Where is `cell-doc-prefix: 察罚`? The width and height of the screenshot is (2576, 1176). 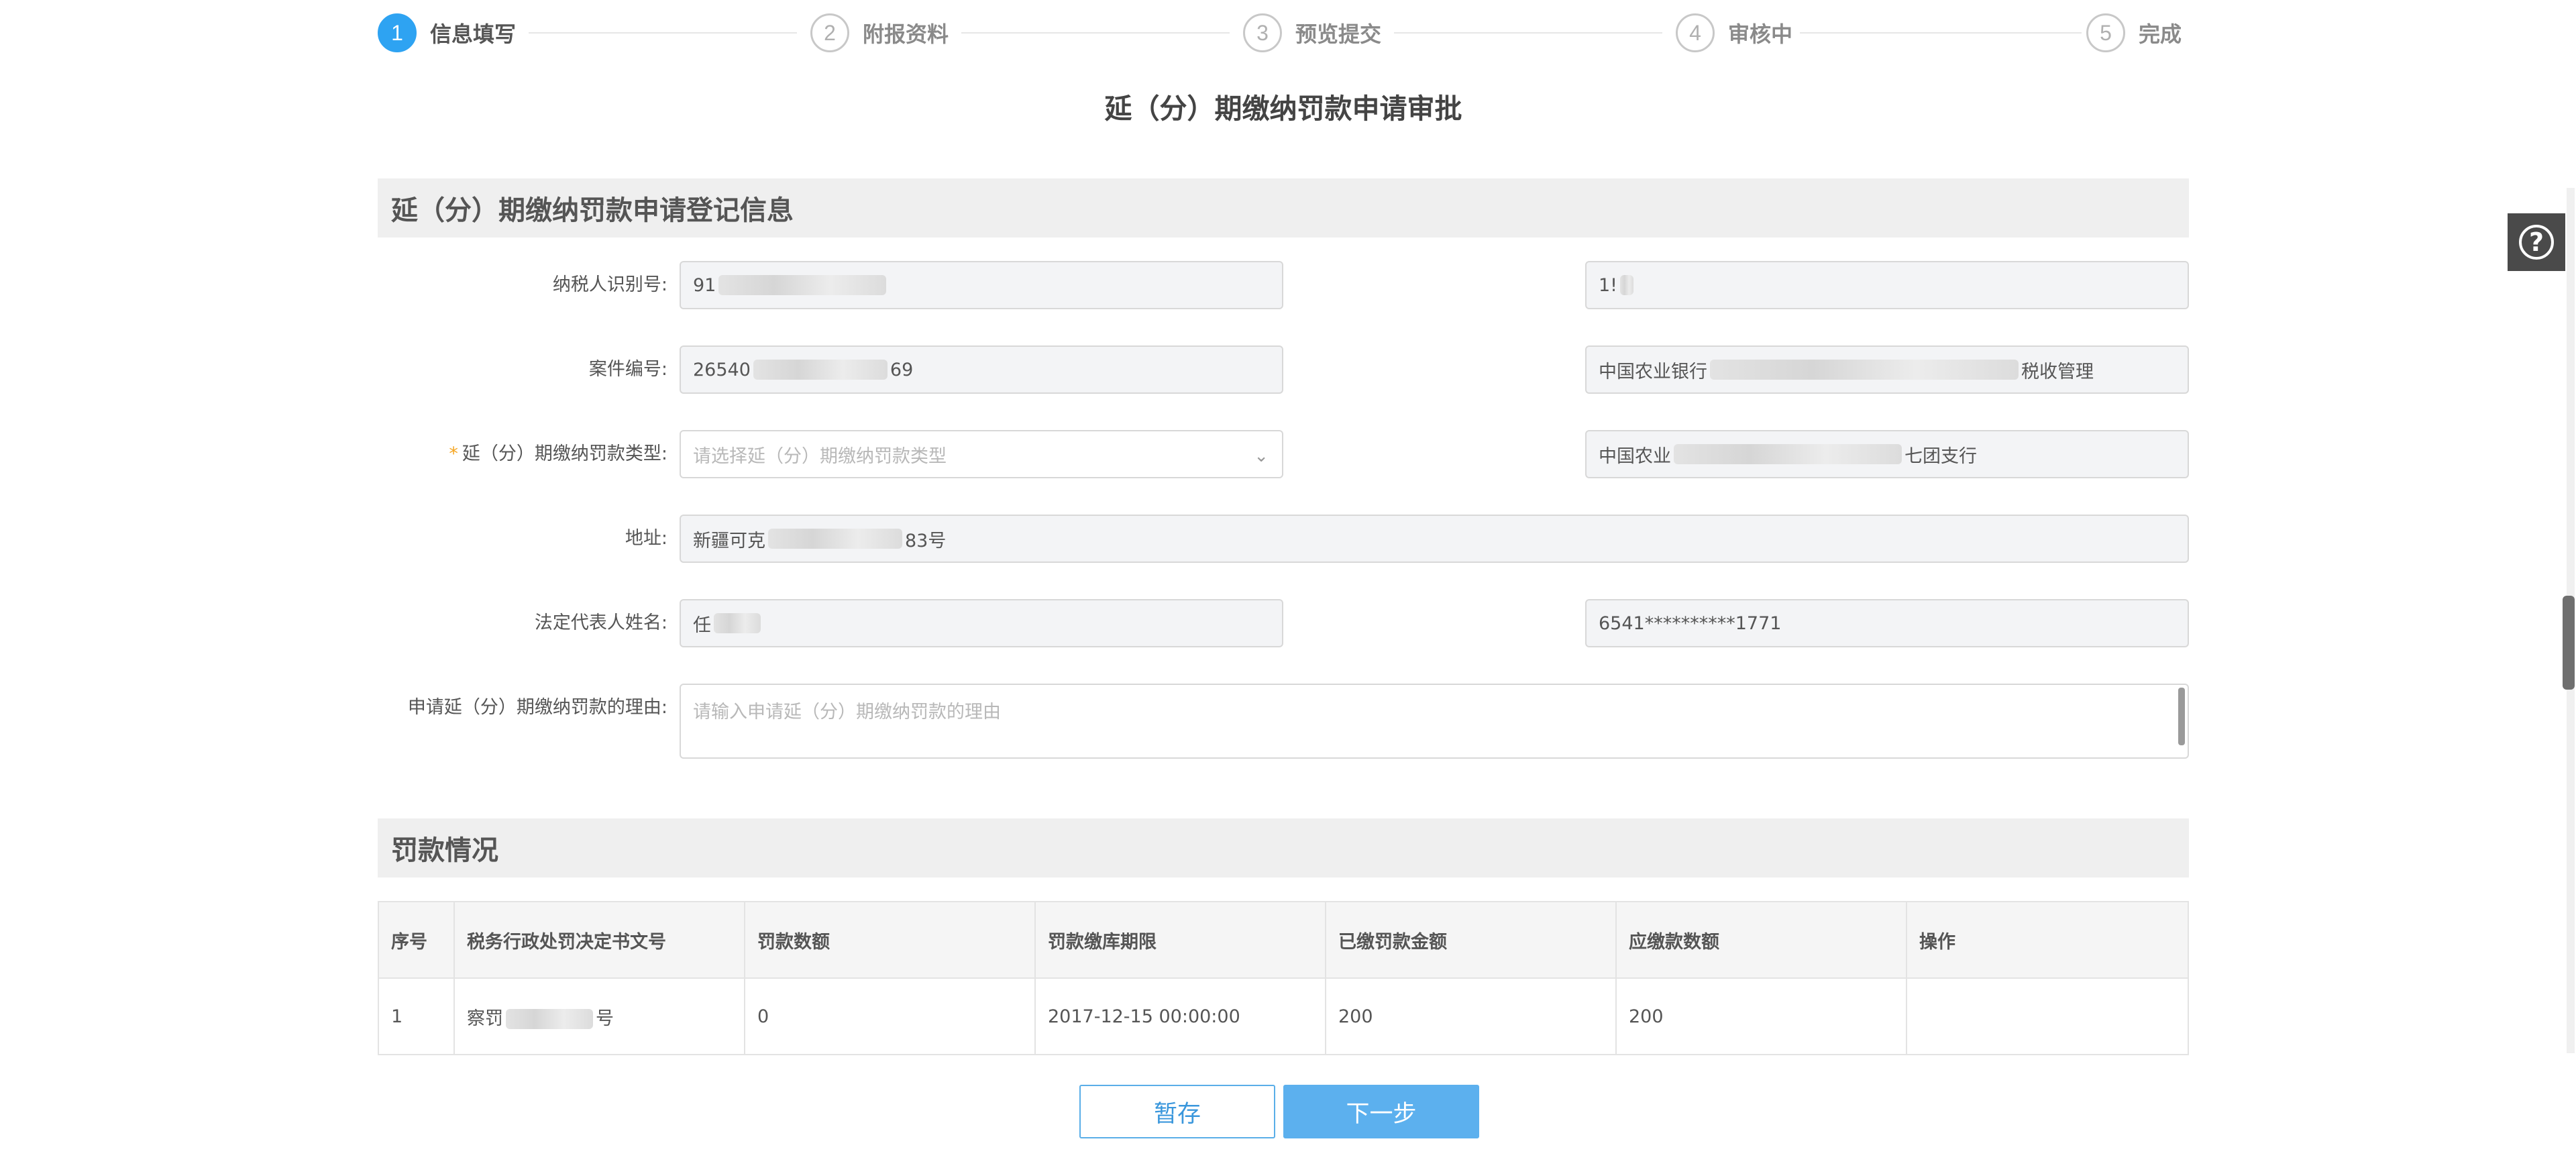
cell-doc-prefix: 察罚 is located at coordinates (485, 1018).